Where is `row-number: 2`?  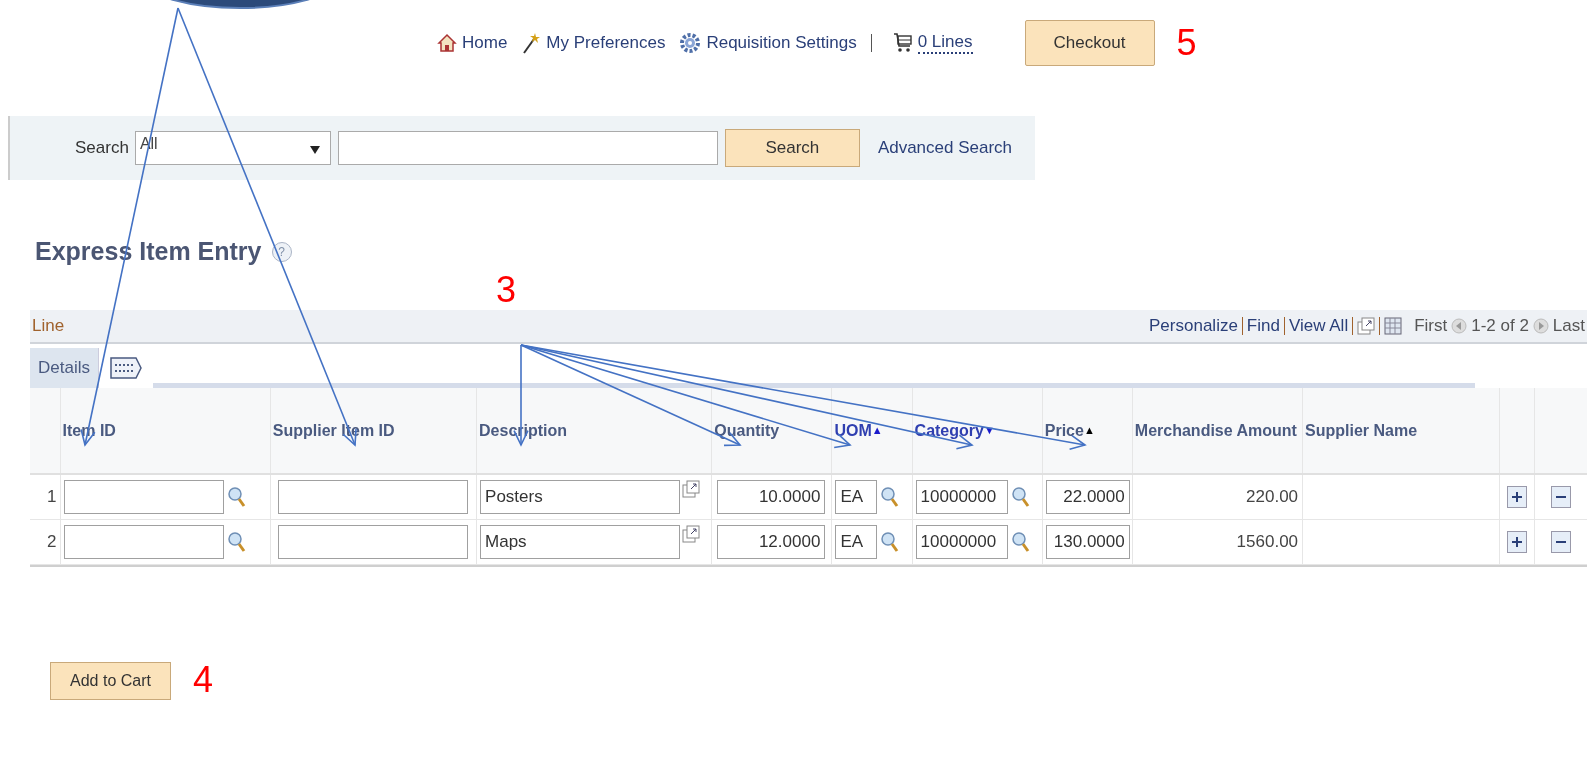 row-number: 2 is located at coordinates (52, 541).